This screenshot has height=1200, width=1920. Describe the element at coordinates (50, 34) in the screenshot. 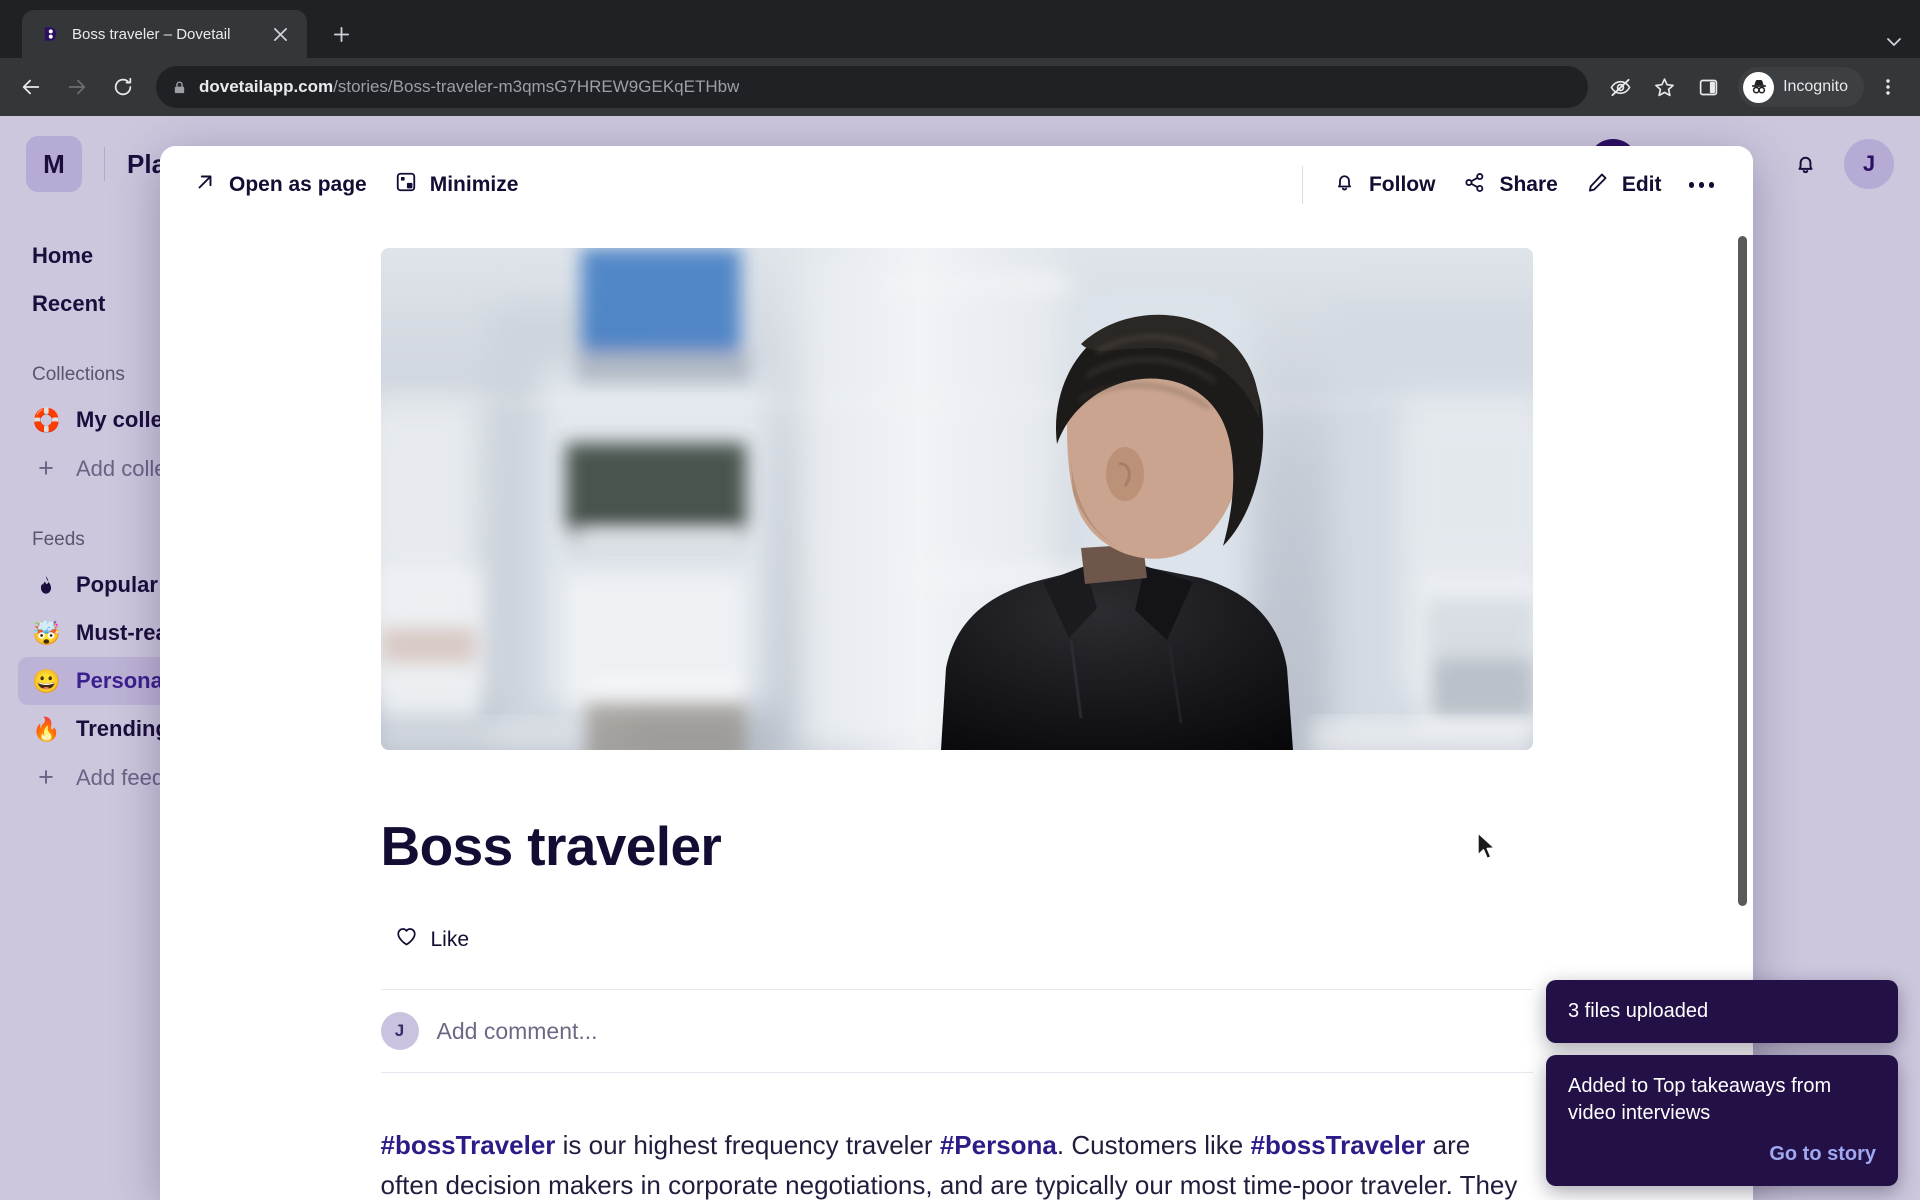

I see `dovetail-logo-icon` at that location.